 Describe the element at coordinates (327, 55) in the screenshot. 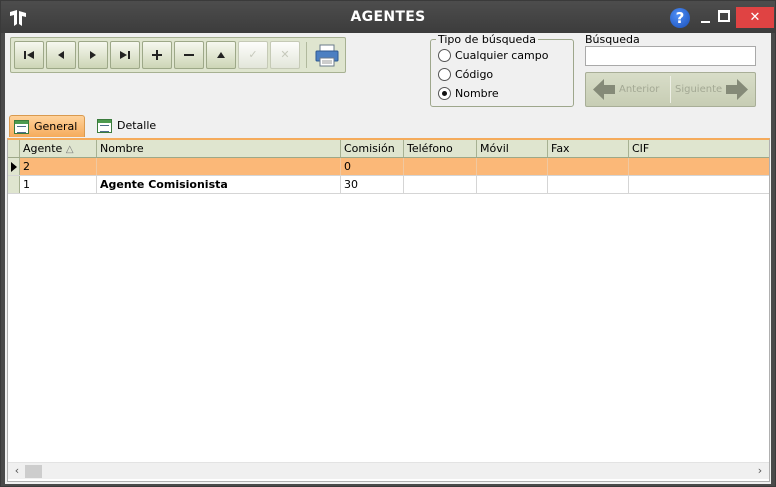

I see `print-icon` at that location.